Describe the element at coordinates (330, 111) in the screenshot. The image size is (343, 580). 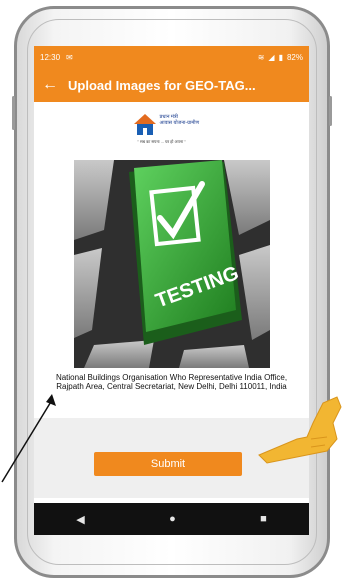
I see `power-button` at that location.